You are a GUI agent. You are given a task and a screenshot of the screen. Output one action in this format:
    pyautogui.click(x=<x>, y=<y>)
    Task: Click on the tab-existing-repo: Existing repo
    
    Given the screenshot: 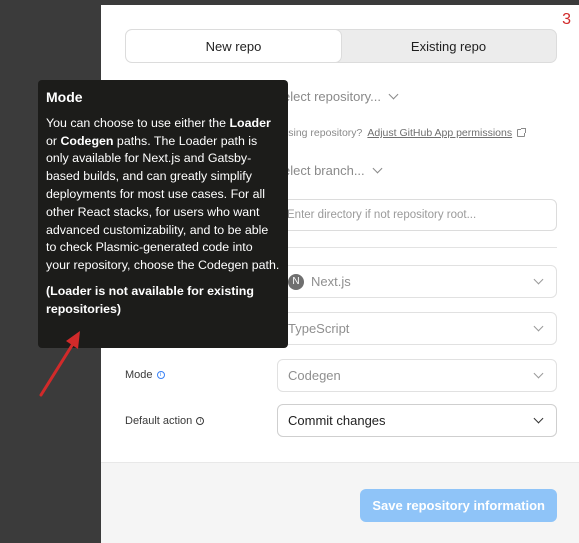 What is the action you would take?
    pyautogui.click(x=448, y=46)
    